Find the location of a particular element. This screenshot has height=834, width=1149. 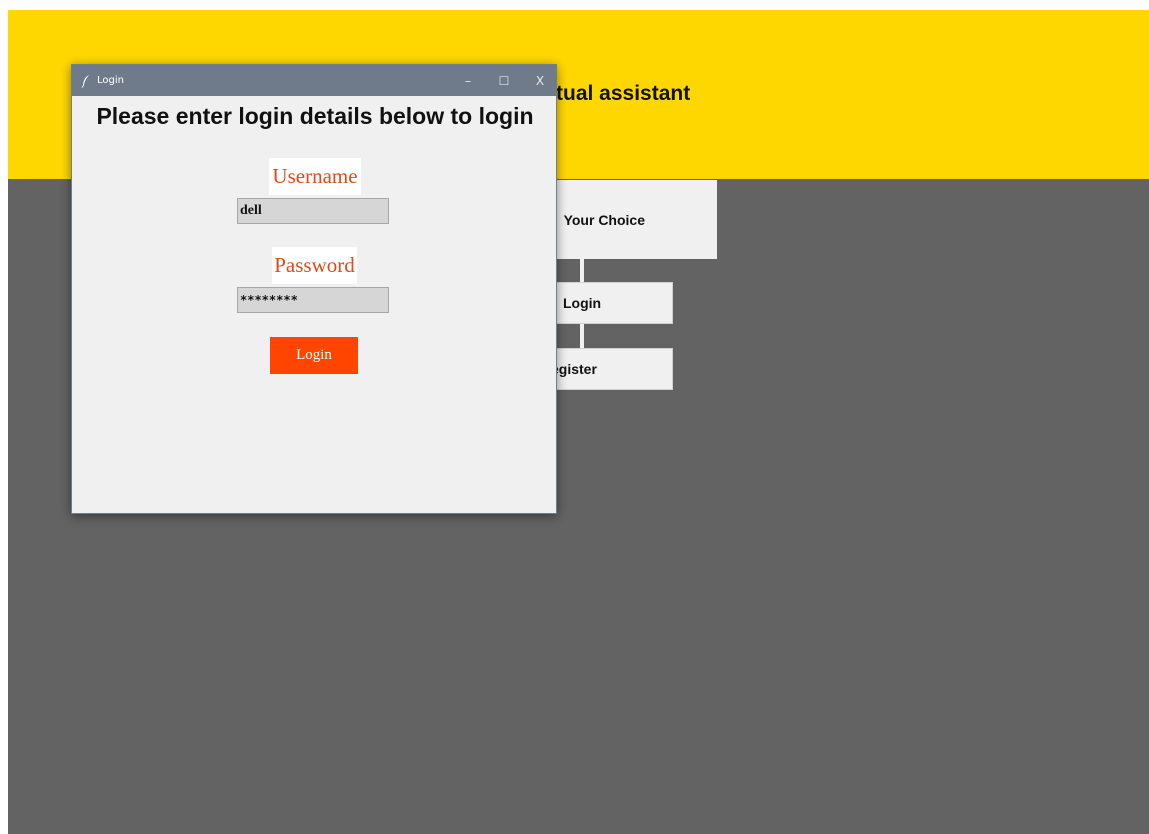

close-button: X is located at coordinates (540, 80).